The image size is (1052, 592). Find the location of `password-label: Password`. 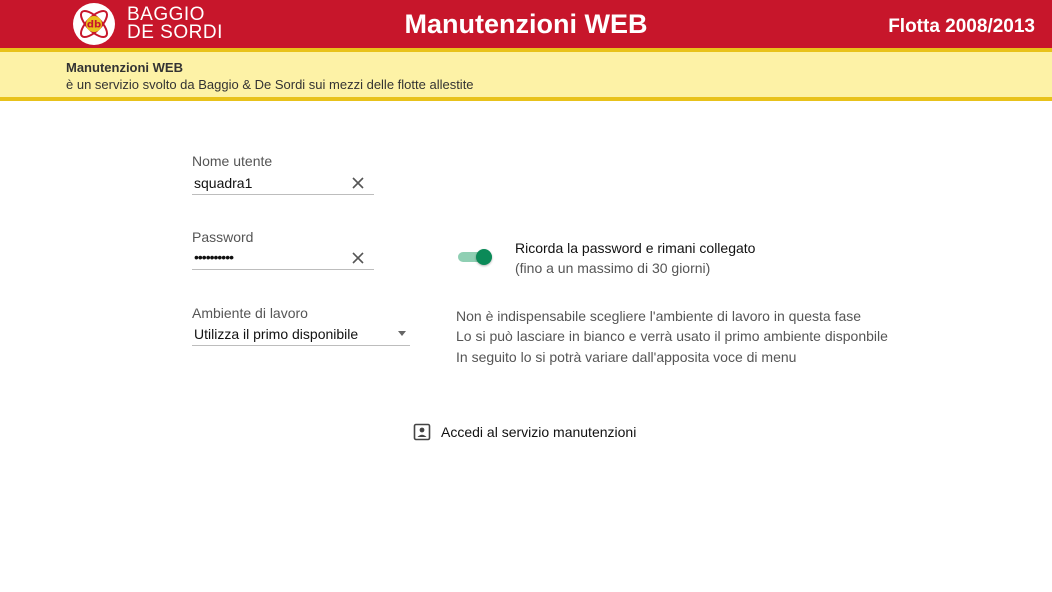

password-label: Password is located at coordinates (223, 237).